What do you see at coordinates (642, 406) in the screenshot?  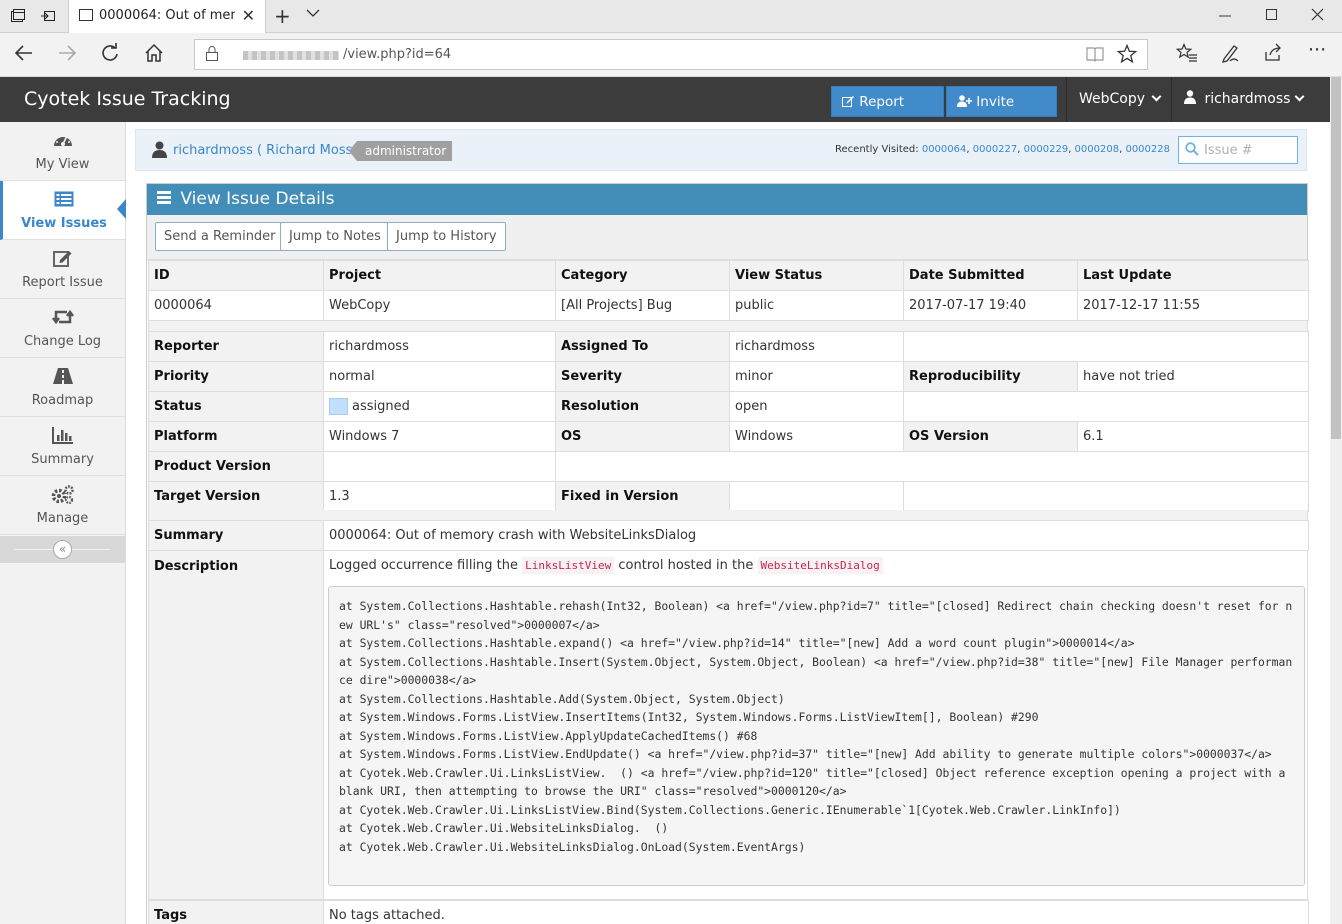 I see `resolution-label: Resolution` at bounding box center [642, 406].